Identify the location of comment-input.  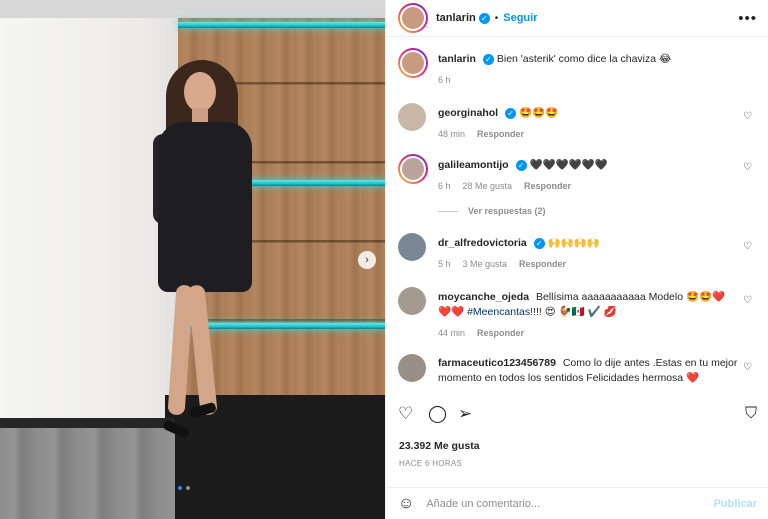
(570, 503).